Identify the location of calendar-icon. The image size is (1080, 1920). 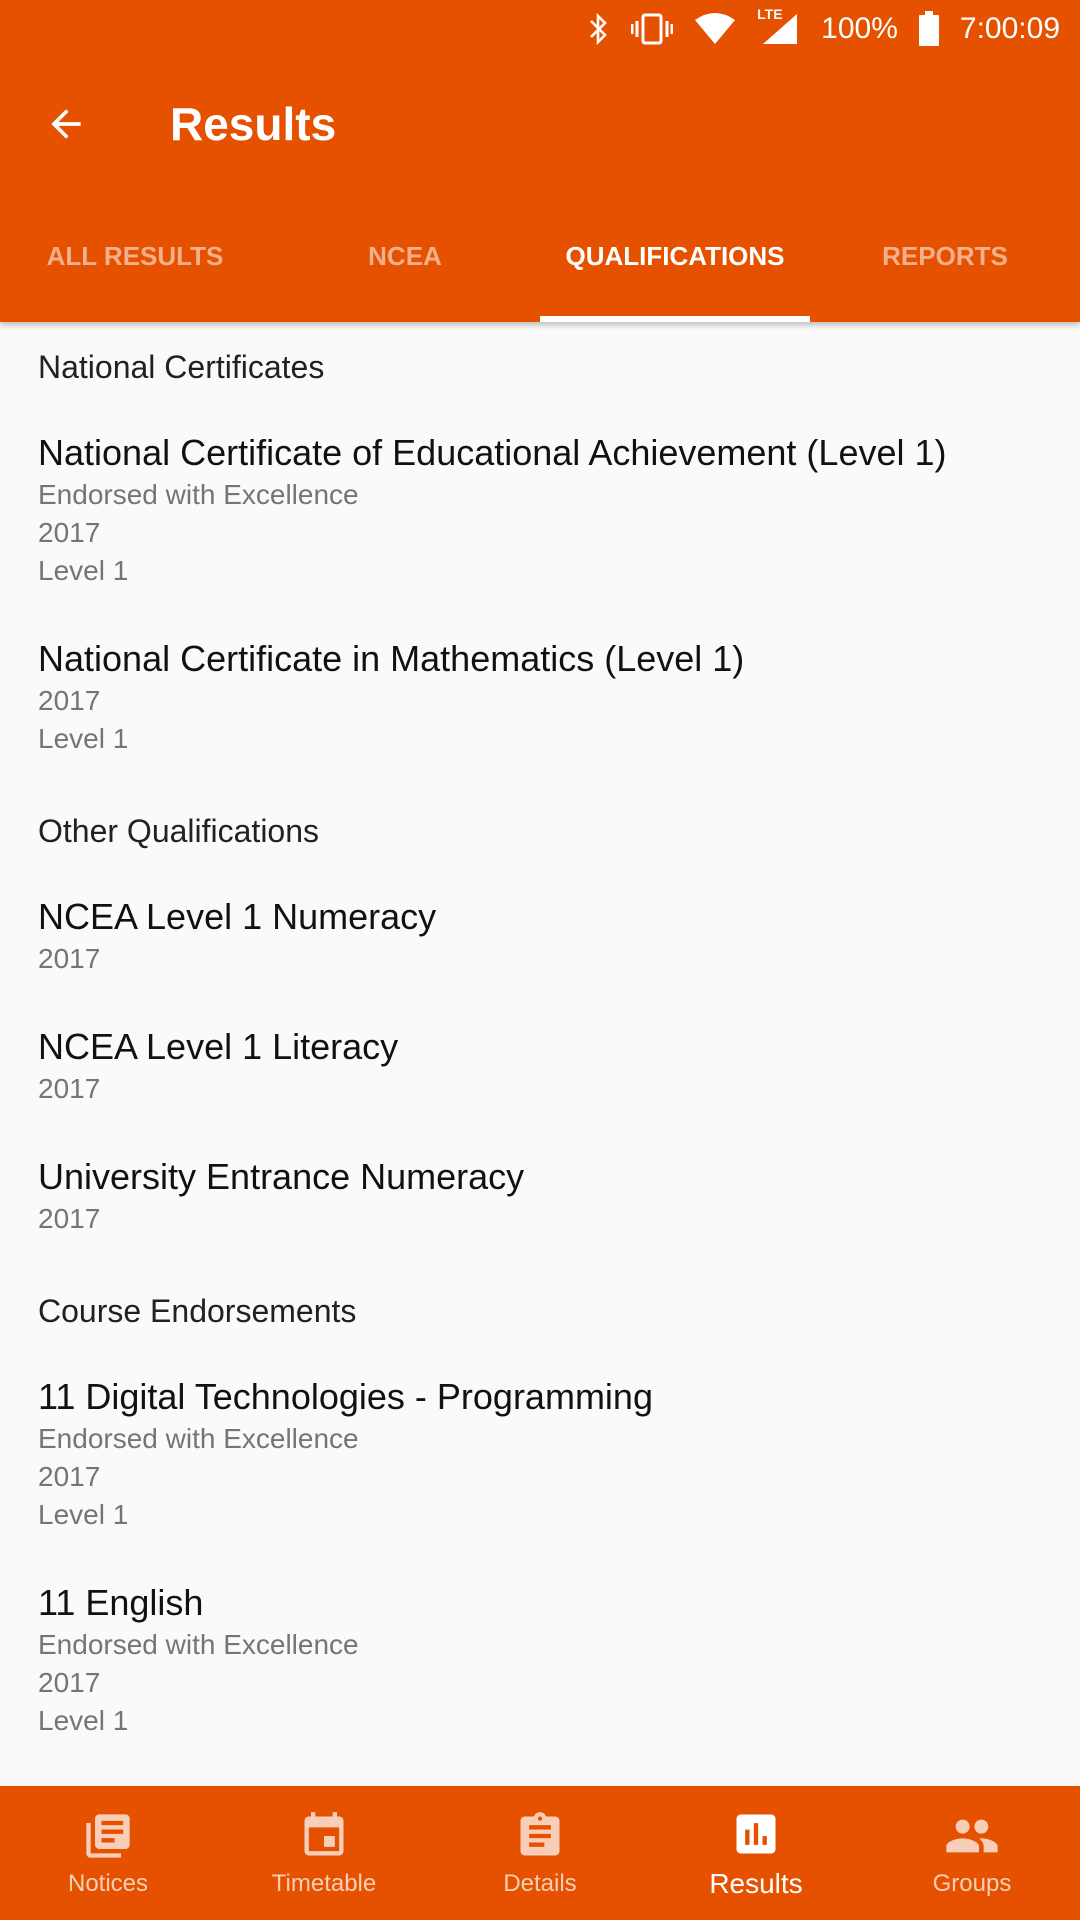
(324, 1836).